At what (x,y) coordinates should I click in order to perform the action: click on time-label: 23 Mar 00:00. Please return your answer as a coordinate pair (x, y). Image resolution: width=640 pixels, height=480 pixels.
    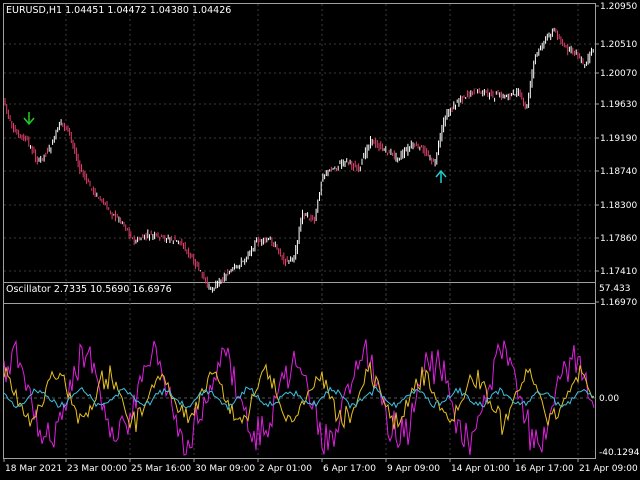
    Looking at the image, I should click on (97, 469).